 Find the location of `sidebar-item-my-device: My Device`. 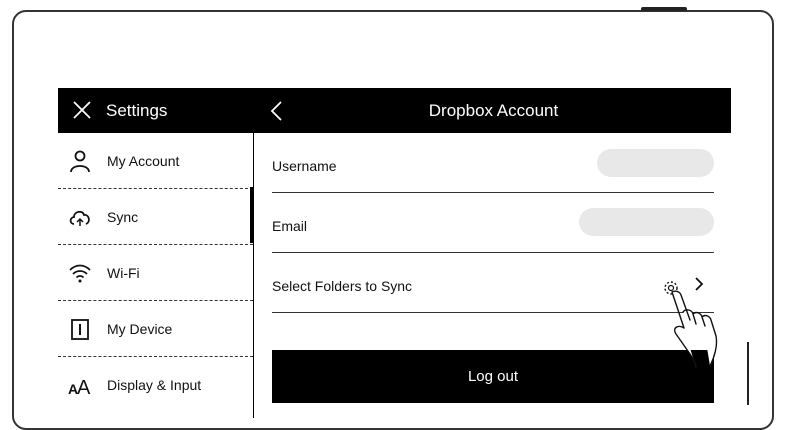

sidebar-item-my-device: My Device is located at coordinates (155, 329).